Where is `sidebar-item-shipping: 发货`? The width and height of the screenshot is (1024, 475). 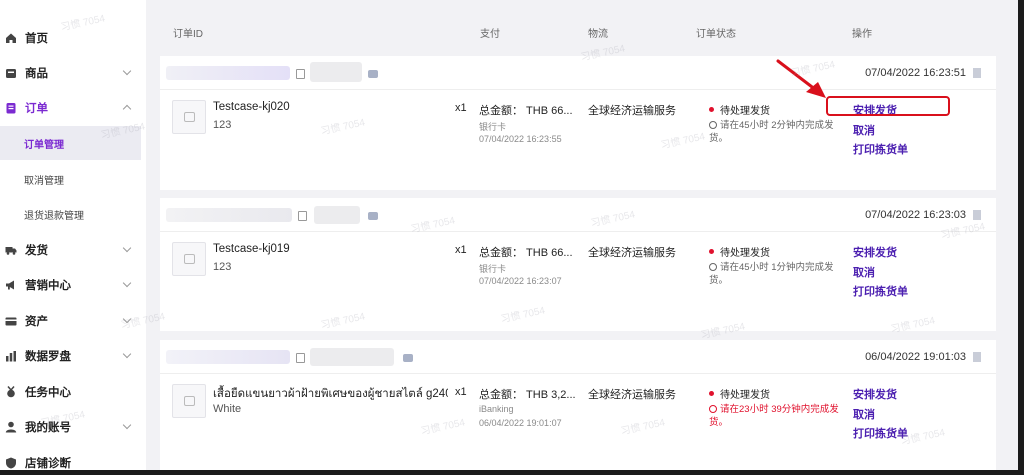
sidebar-item-shipping: 发货 is located at coordinates (73, 250).